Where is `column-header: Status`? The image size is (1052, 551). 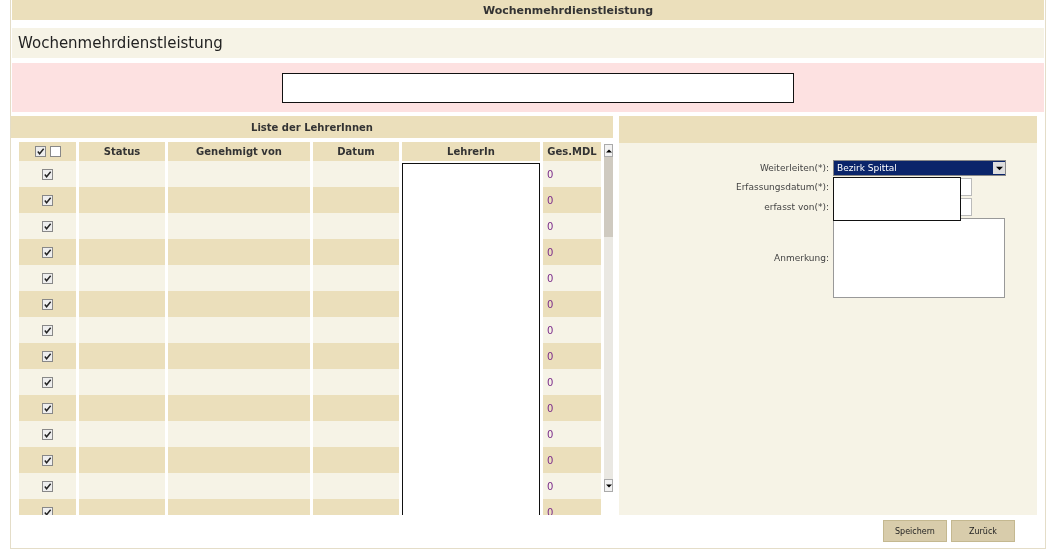
column-header: Status is located at coordinates (122, 151).